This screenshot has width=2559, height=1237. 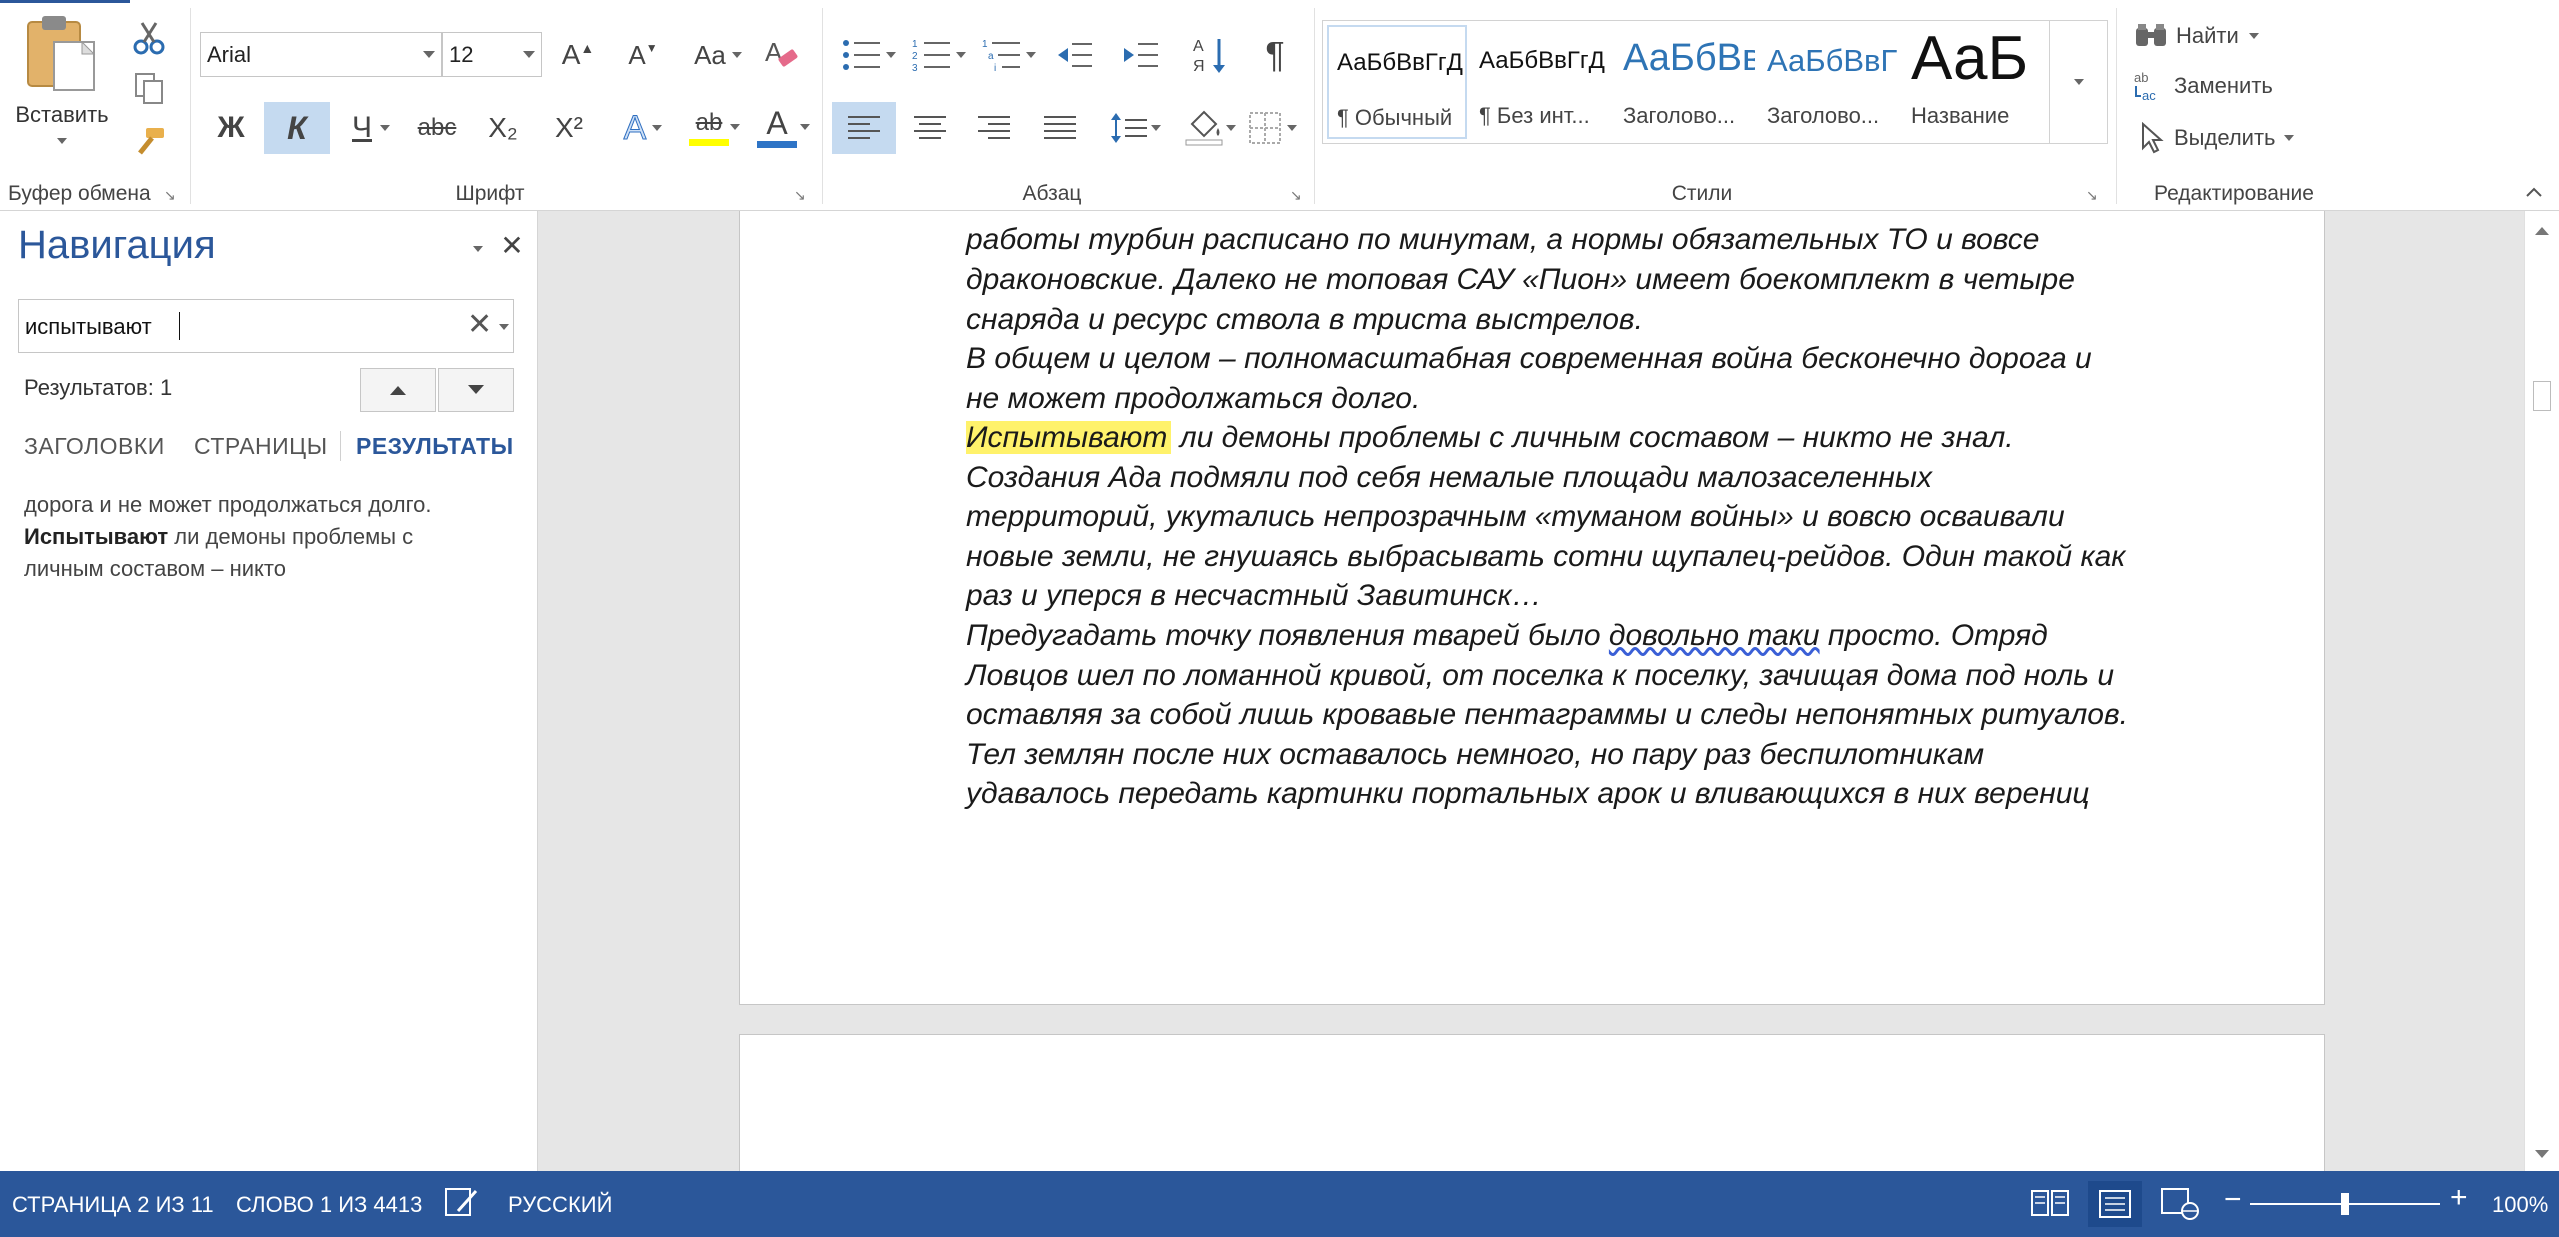 What do you see at coordinates (371, 128) in the screenshot?
I see `underline-button: Ч` at bounding box center [371, 128].